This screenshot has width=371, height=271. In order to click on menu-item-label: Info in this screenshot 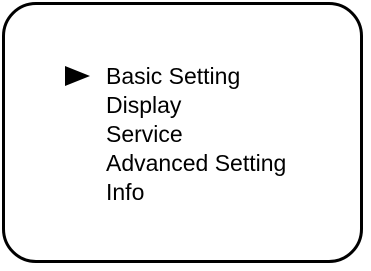, I will do `click(125, 192)`.